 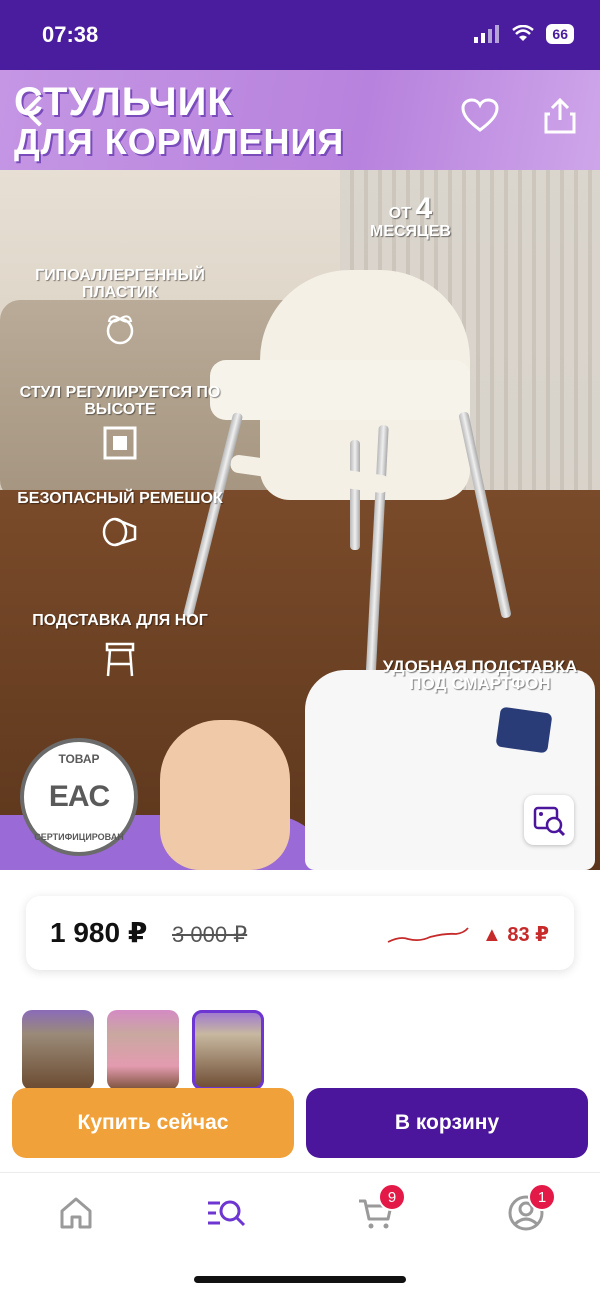 I want to click on phone-stand-note: УДОБНАЯ ПОДСТАВКА ПОД СМАРТФОН, so click(x=480, y=675).